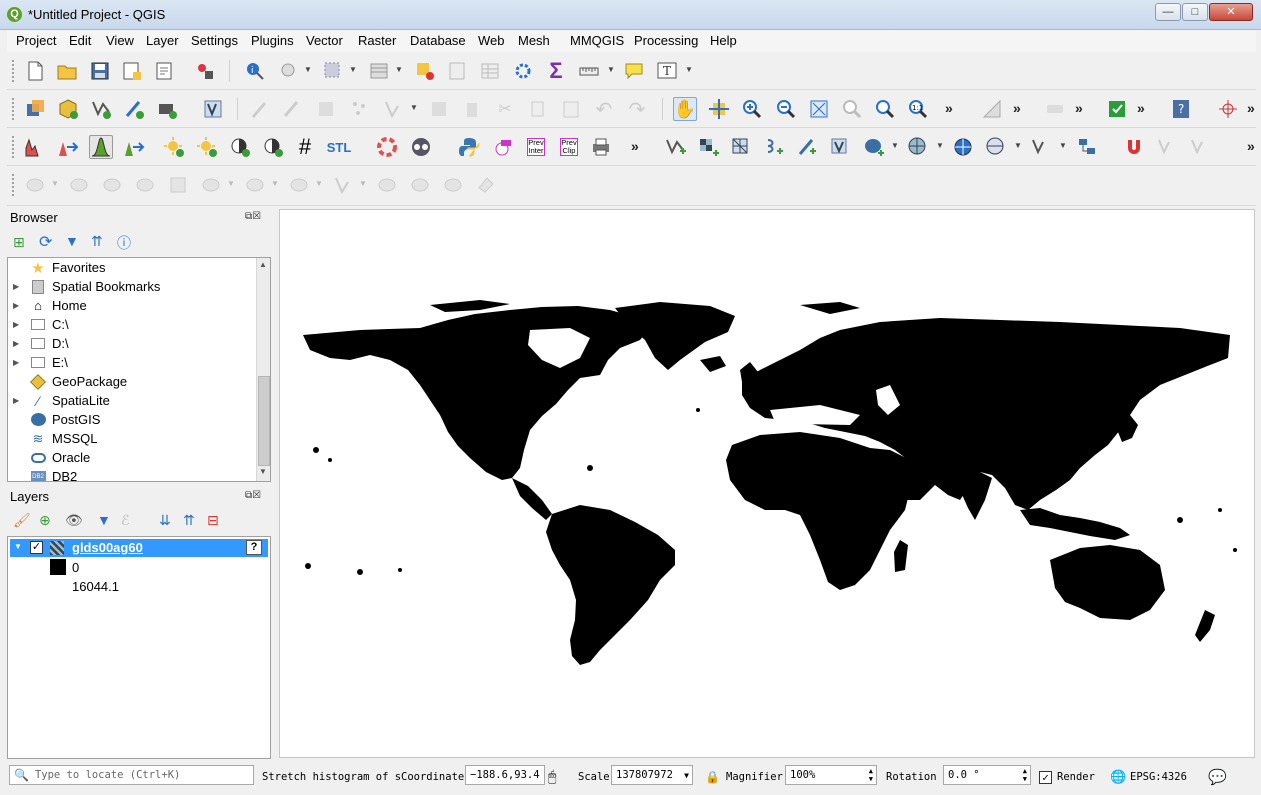 Image resolution: width=1261 pixels, height=795 pixels. Describe the element at coordinates (377, 40) in the screenshot. I see `menu-raster: Raster` at that location.